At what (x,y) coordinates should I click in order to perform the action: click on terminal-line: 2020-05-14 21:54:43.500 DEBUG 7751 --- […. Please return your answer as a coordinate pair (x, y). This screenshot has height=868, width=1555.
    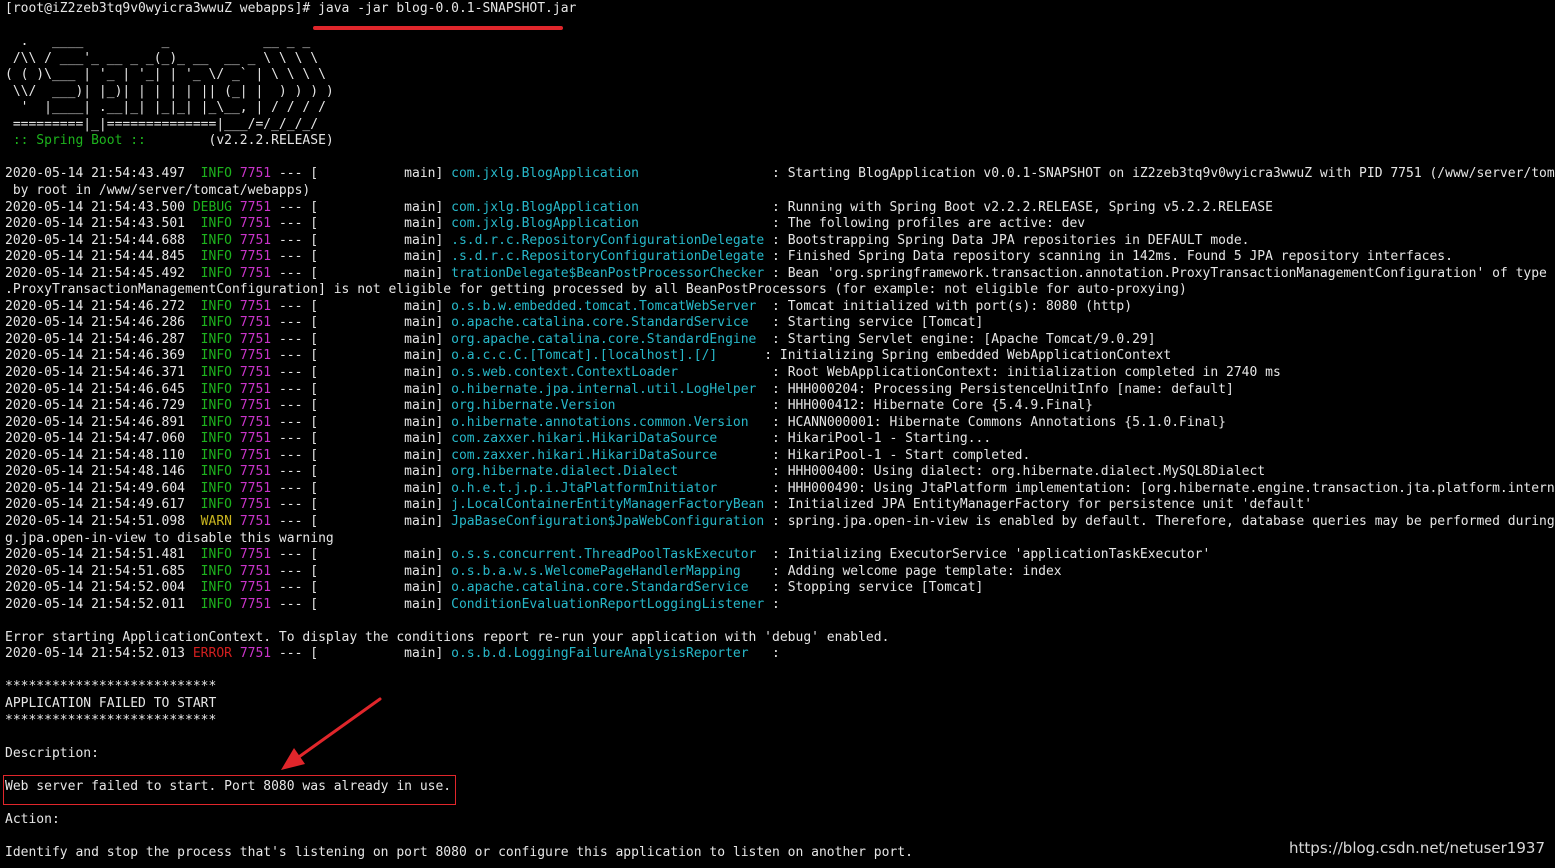
    Looking at the image, I should click on (780, 208).